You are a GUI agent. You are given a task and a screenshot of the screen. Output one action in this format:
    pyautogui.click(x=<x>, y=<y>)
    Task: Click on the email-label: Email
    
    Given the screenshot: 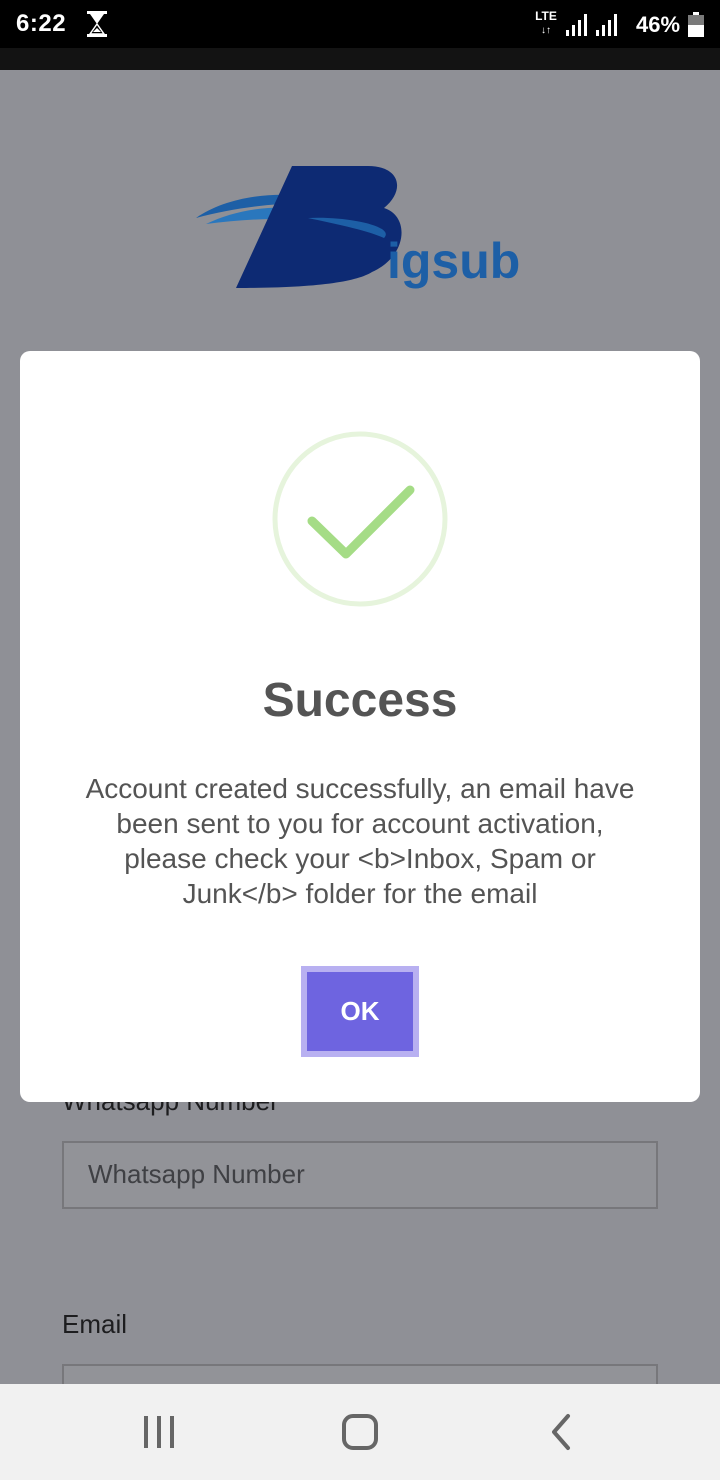 What is the action you would take?
    pyautogui.click(x=95, y=1324)
    